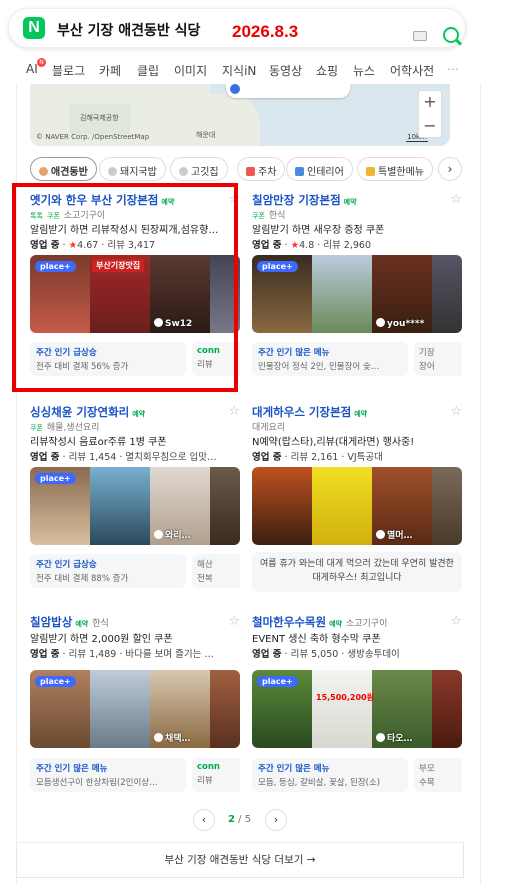  Describe the element at coordinates (301, 412) in the screenshot. I see `place-name: 대게하우스 기장본점` at that location.